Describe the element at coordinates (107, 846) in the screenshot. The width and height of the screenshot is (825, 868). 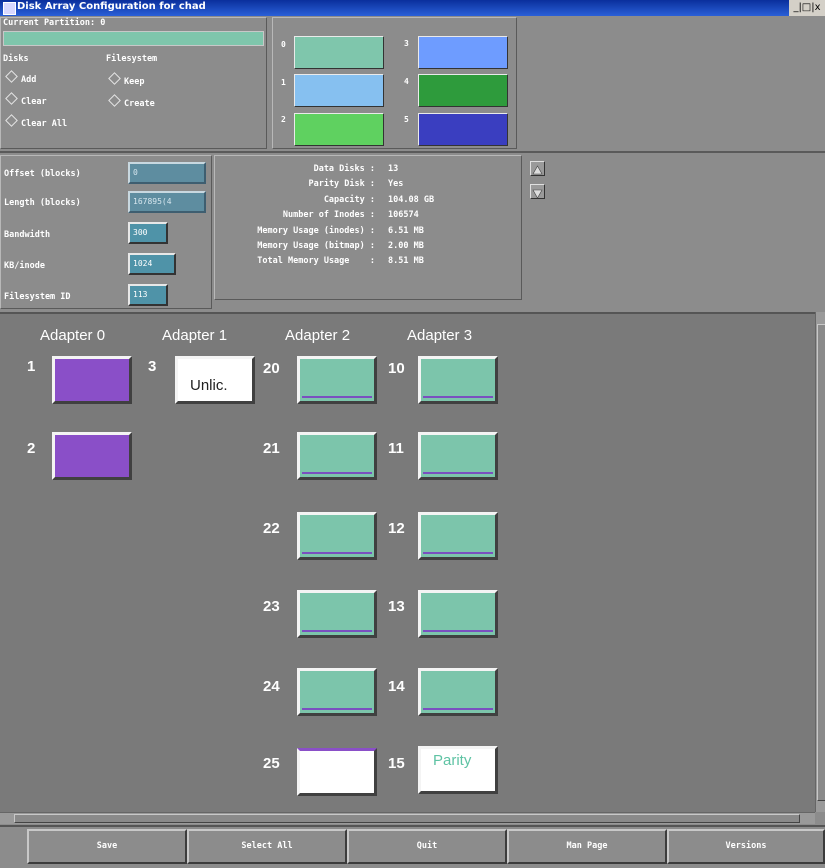
I see `save-button: Save` at that location.